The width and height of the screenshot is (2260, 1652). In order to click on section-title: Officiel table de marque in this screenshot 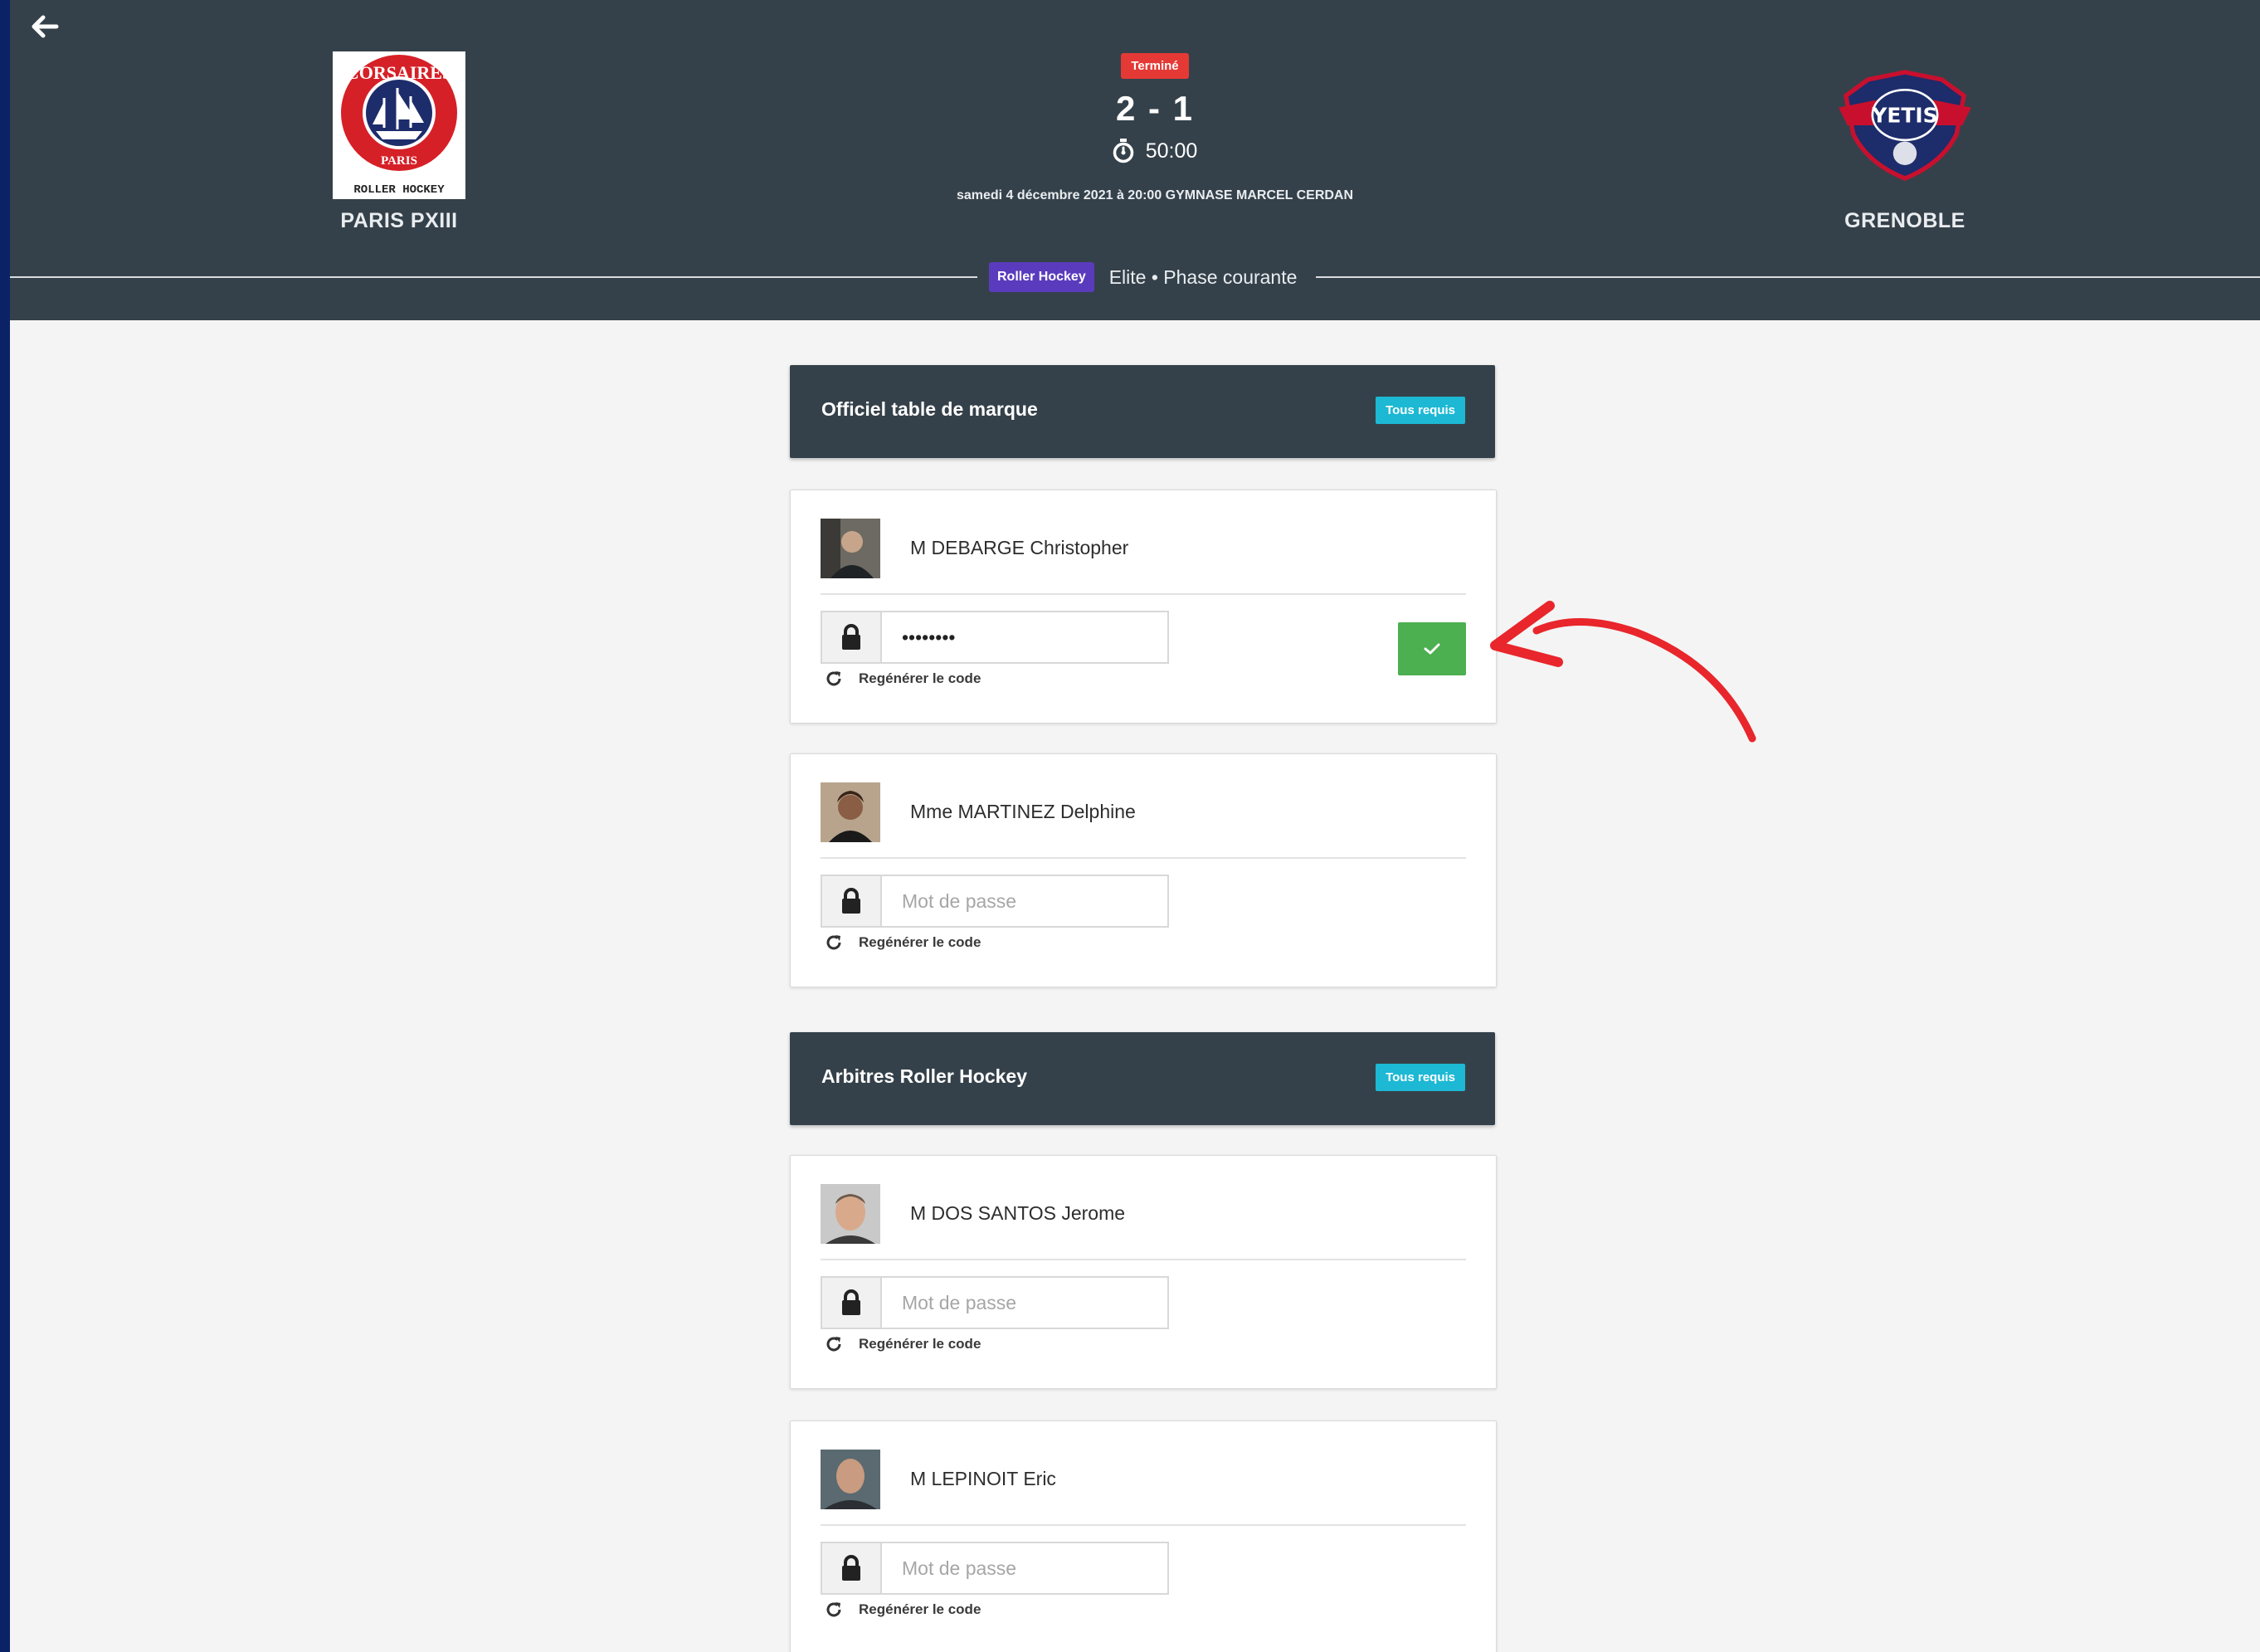, I will do `click(929, 409)`.